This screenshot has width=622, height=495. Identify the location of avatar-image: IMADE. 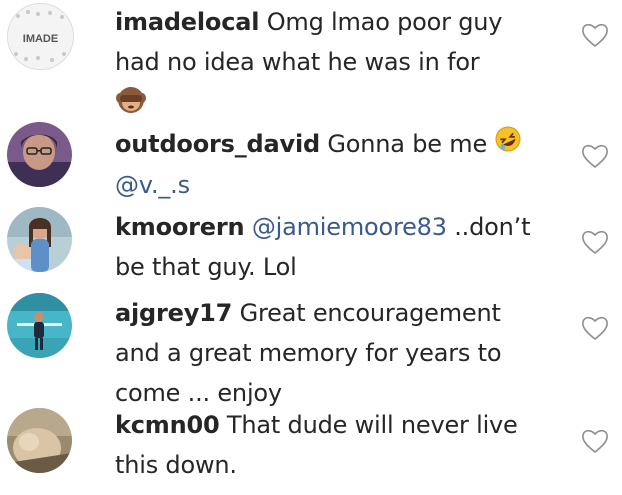
(40, 36).